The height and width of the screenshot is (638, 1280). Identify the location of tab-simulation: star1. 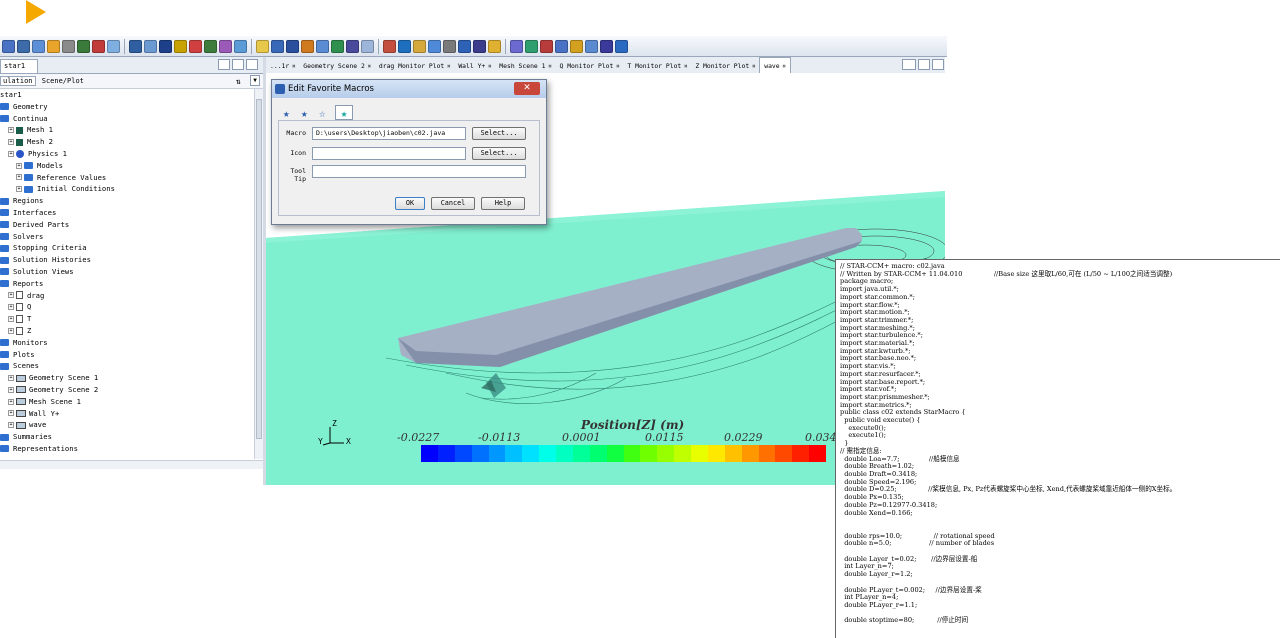
(19, 66).